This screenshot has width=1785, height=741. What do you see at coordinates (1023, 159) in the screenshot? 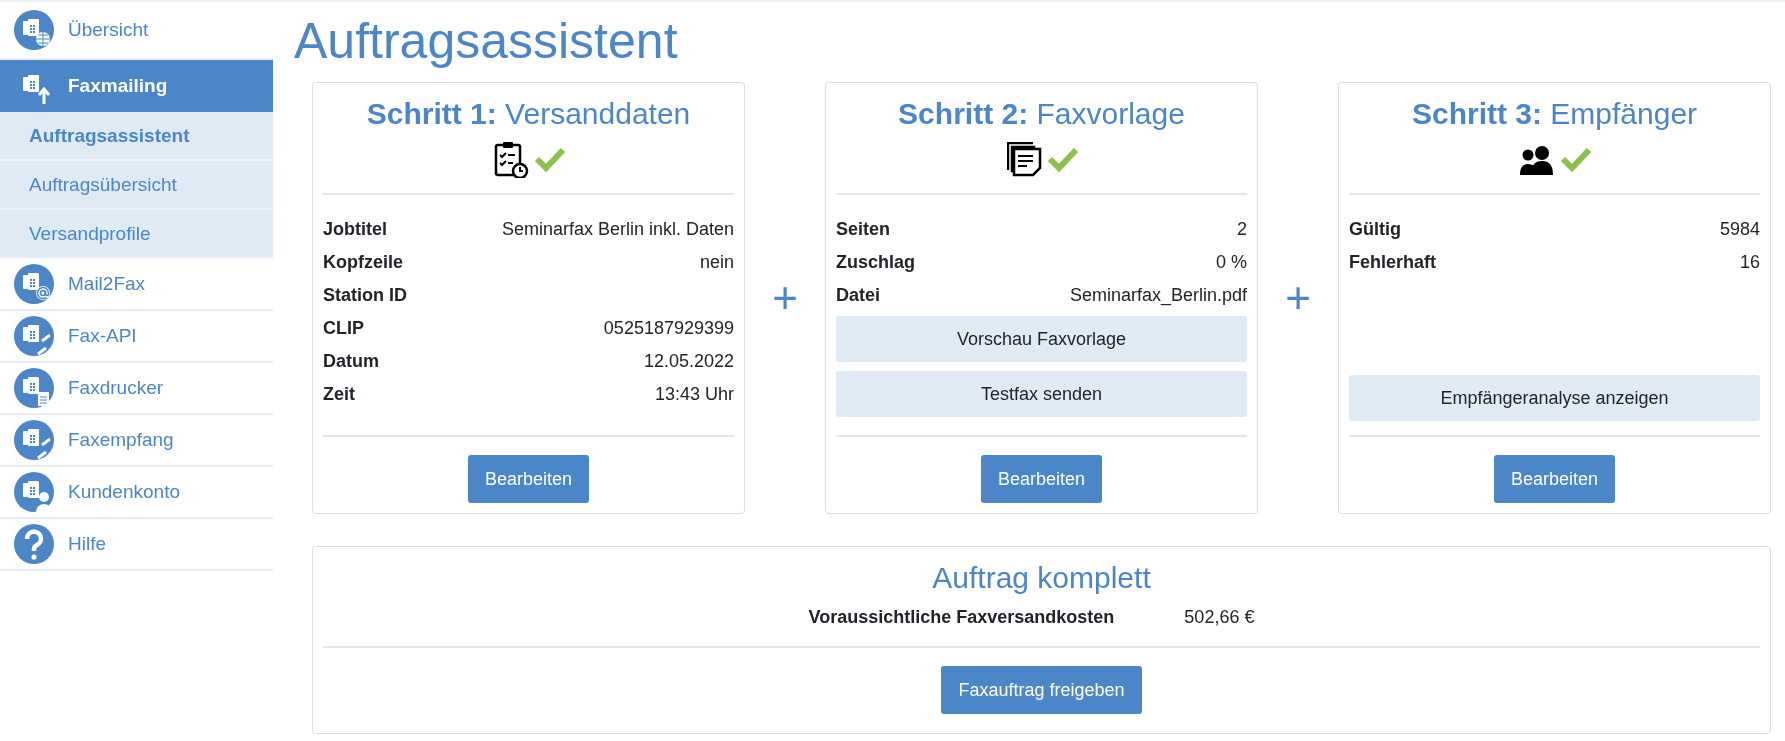
I see `document-stack-icon` at bounding box center [1023, 159].